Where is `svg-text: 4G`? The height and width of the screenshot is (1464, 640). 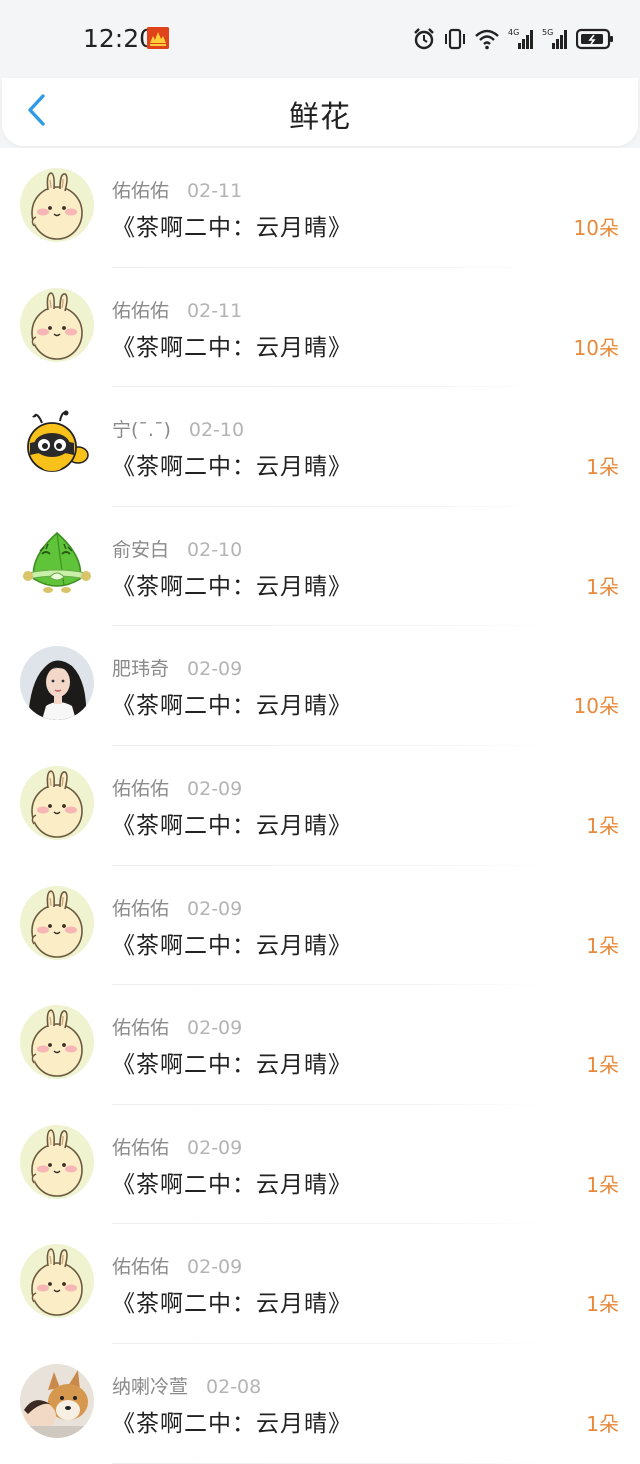 svg-text: 4G is located at coordinates (513, 32).